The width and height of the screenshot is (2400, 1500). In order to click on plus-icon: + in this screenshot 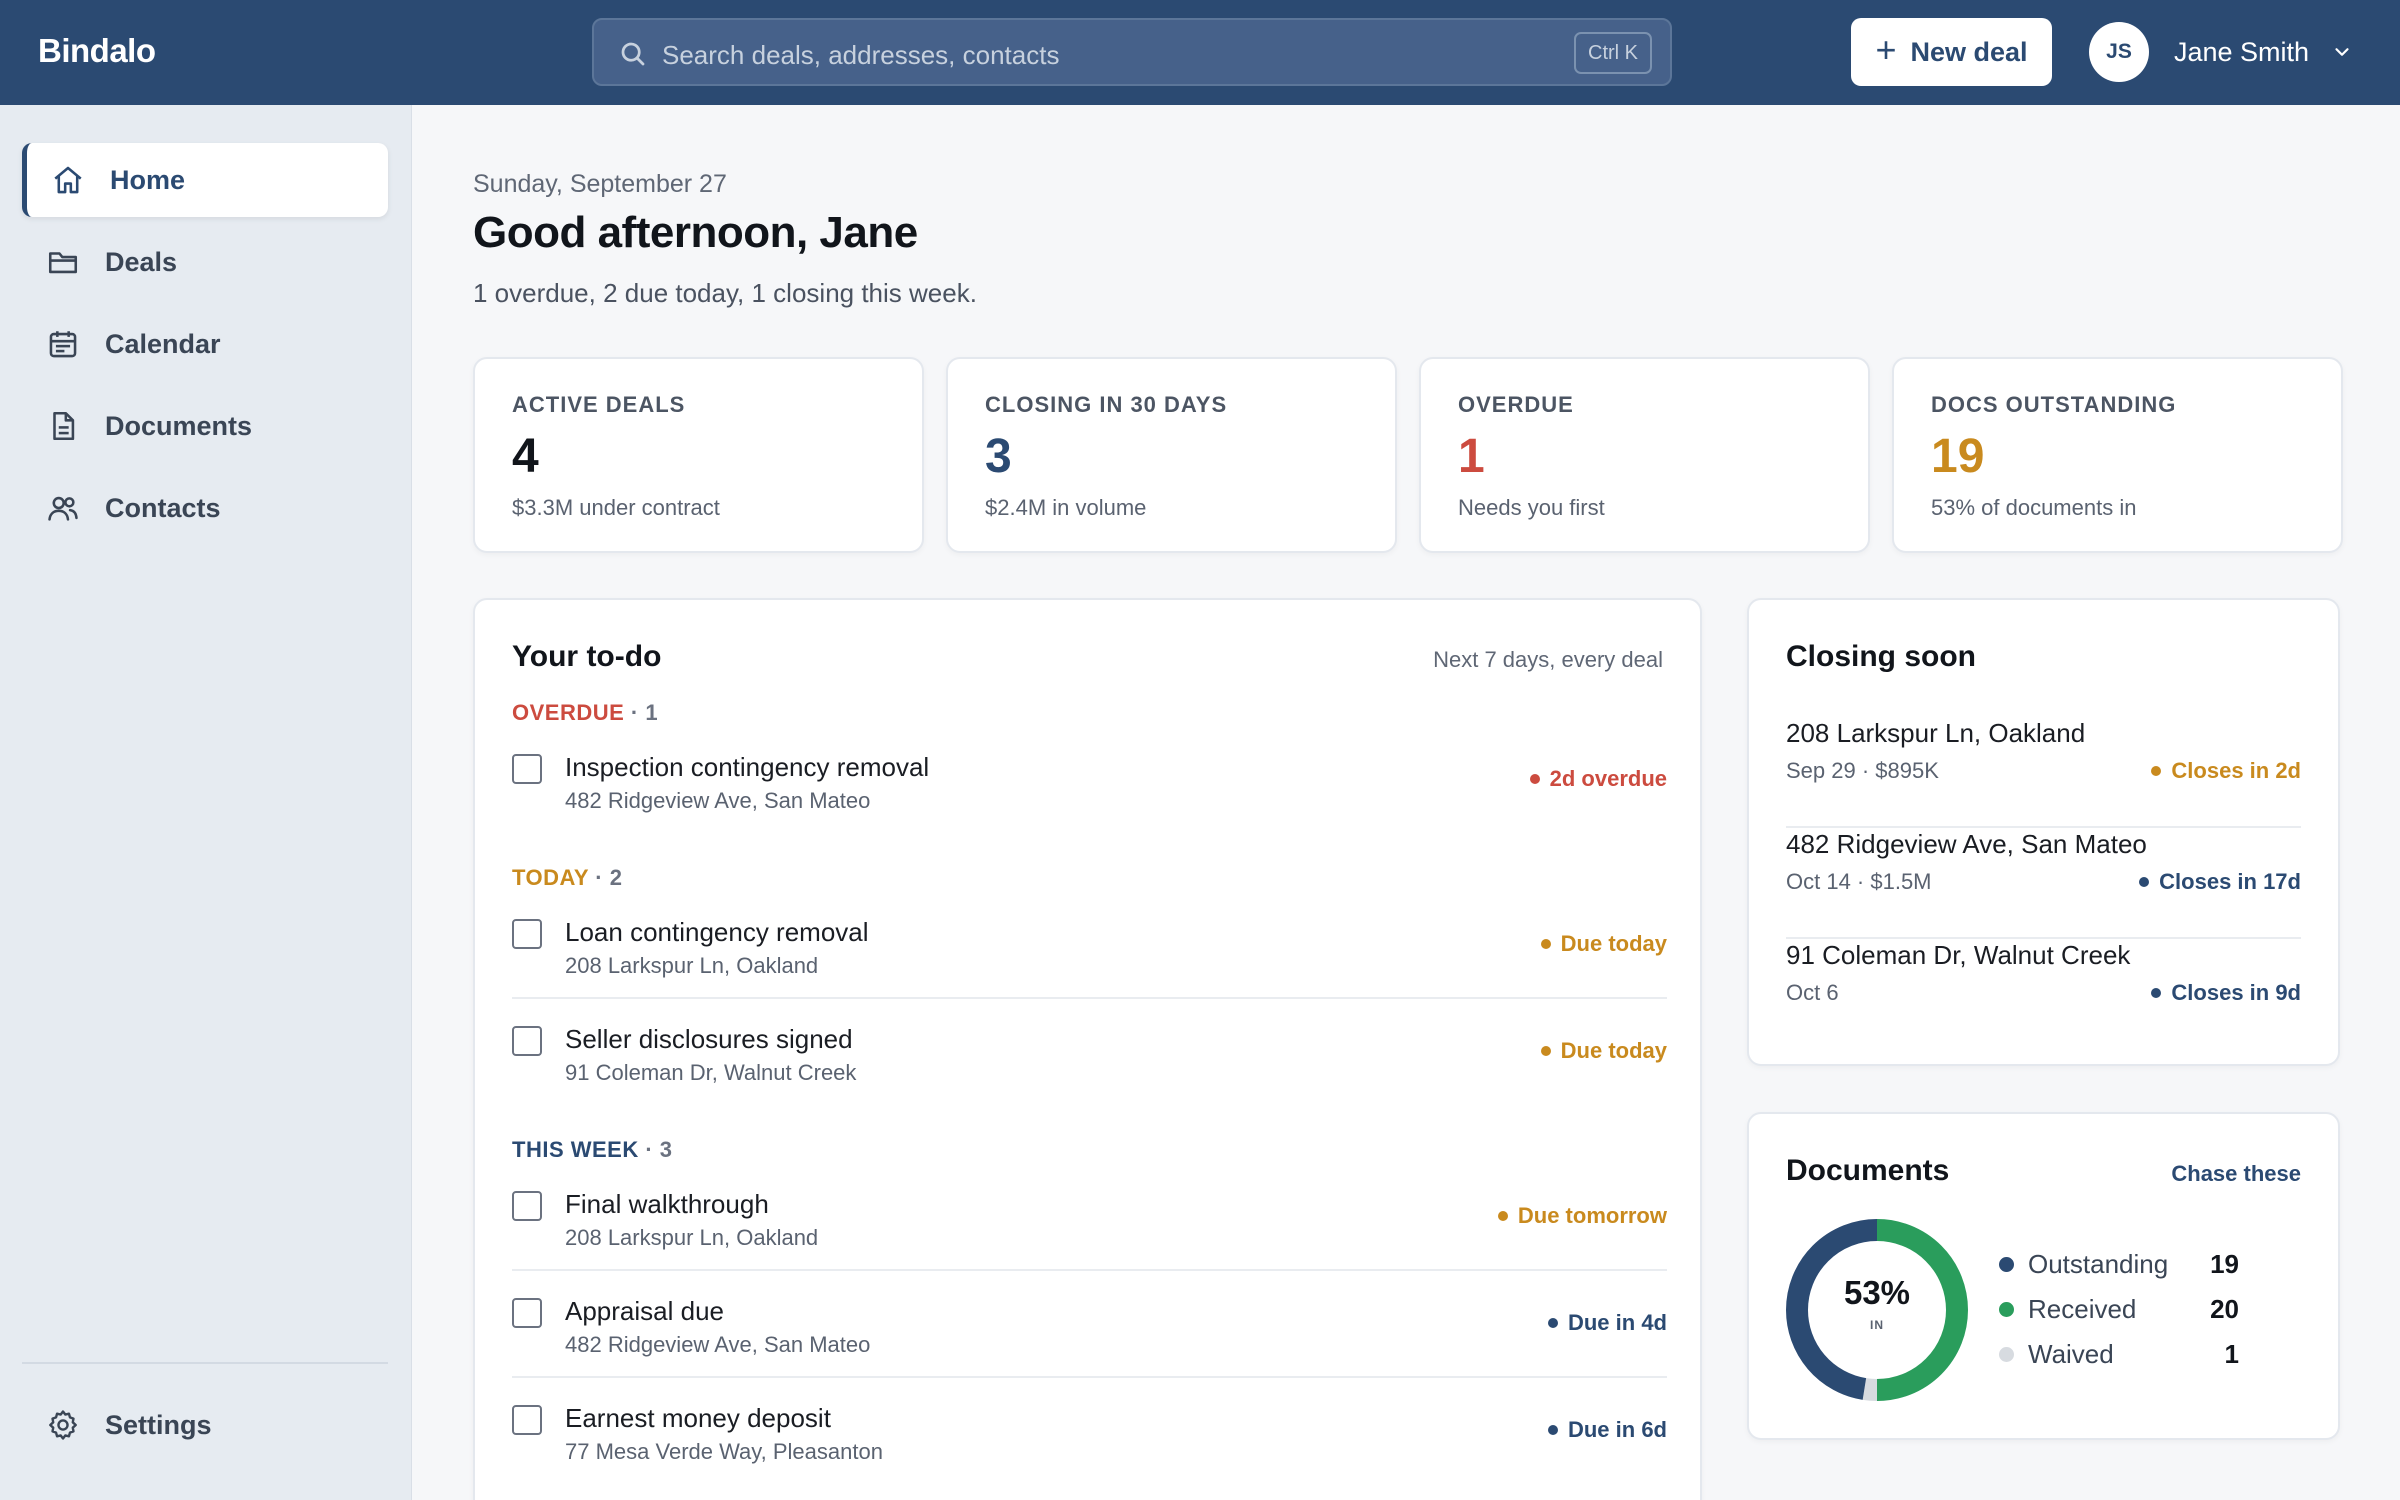, I will do `click(1886, 49)`.